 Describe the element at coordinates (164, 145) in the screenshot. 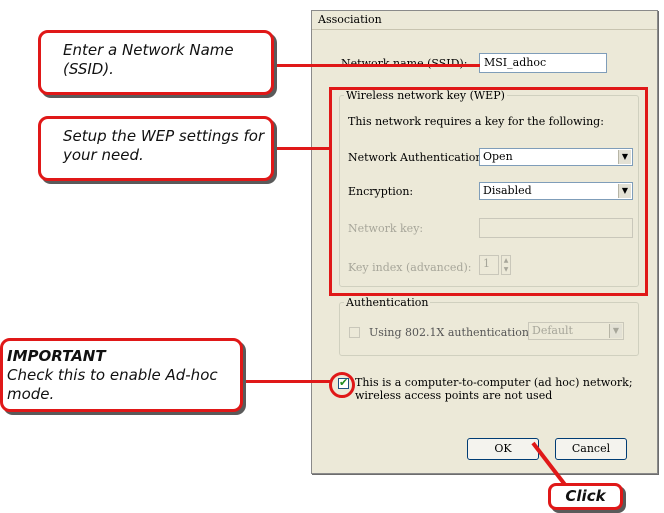

I see `wep-callout-text: Setup the WEP settings for your need.` at that location.